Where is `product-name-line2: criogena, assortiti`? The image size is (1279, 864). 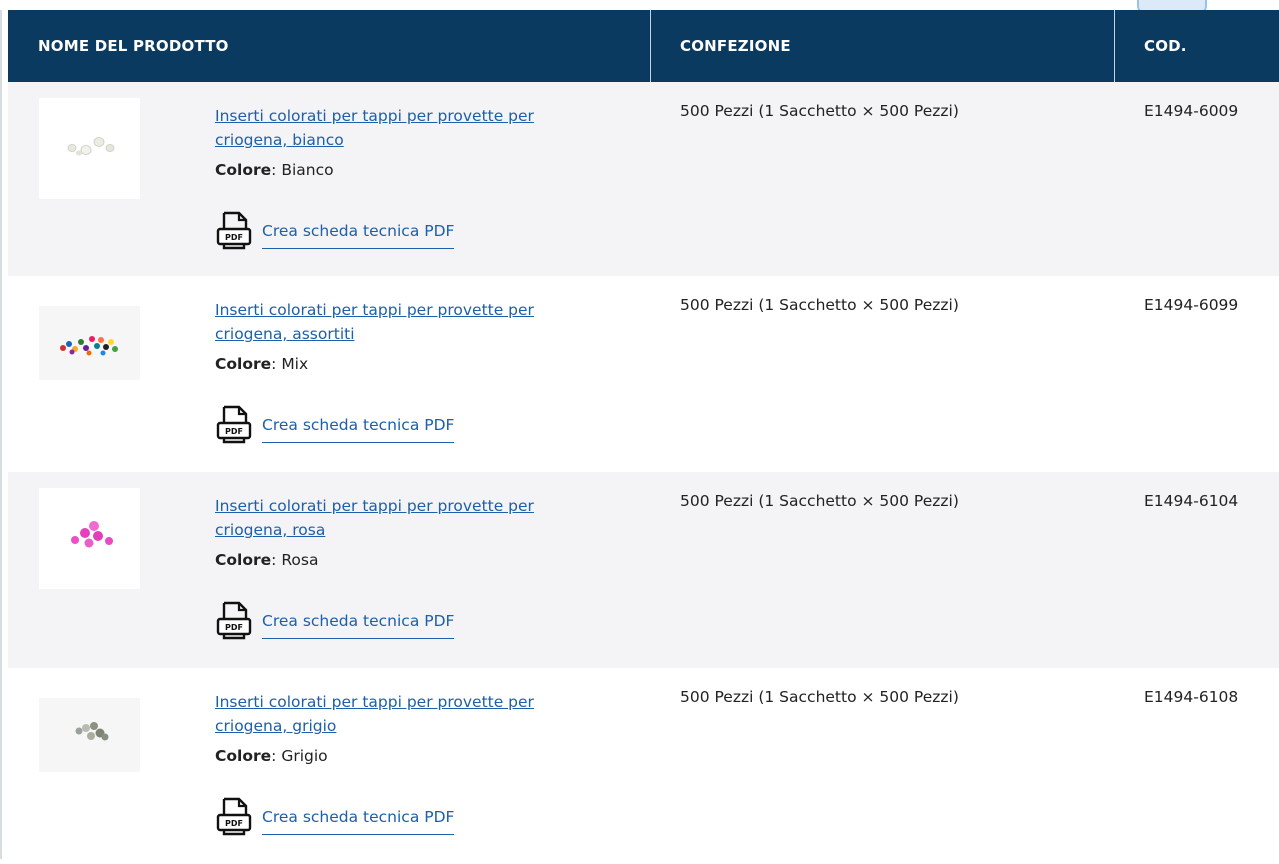
product-name-line2: criogena, assortiti is located at coordinates (285, 334).